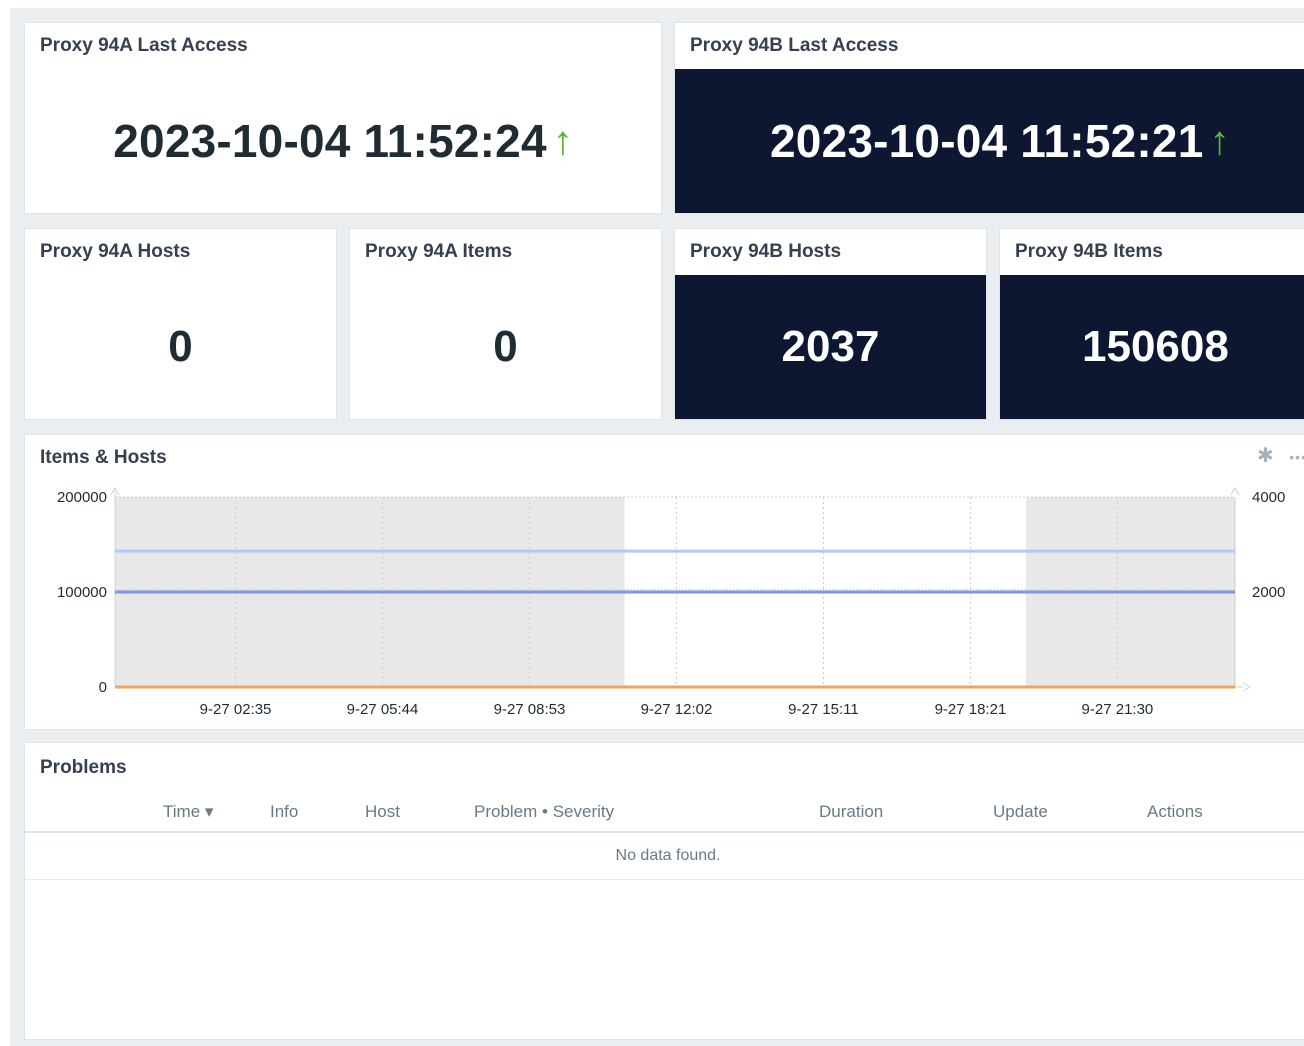 This screenshot has height=1046, width=1304. I want to click on widget-value-area: 150608, so click(1152, 347).